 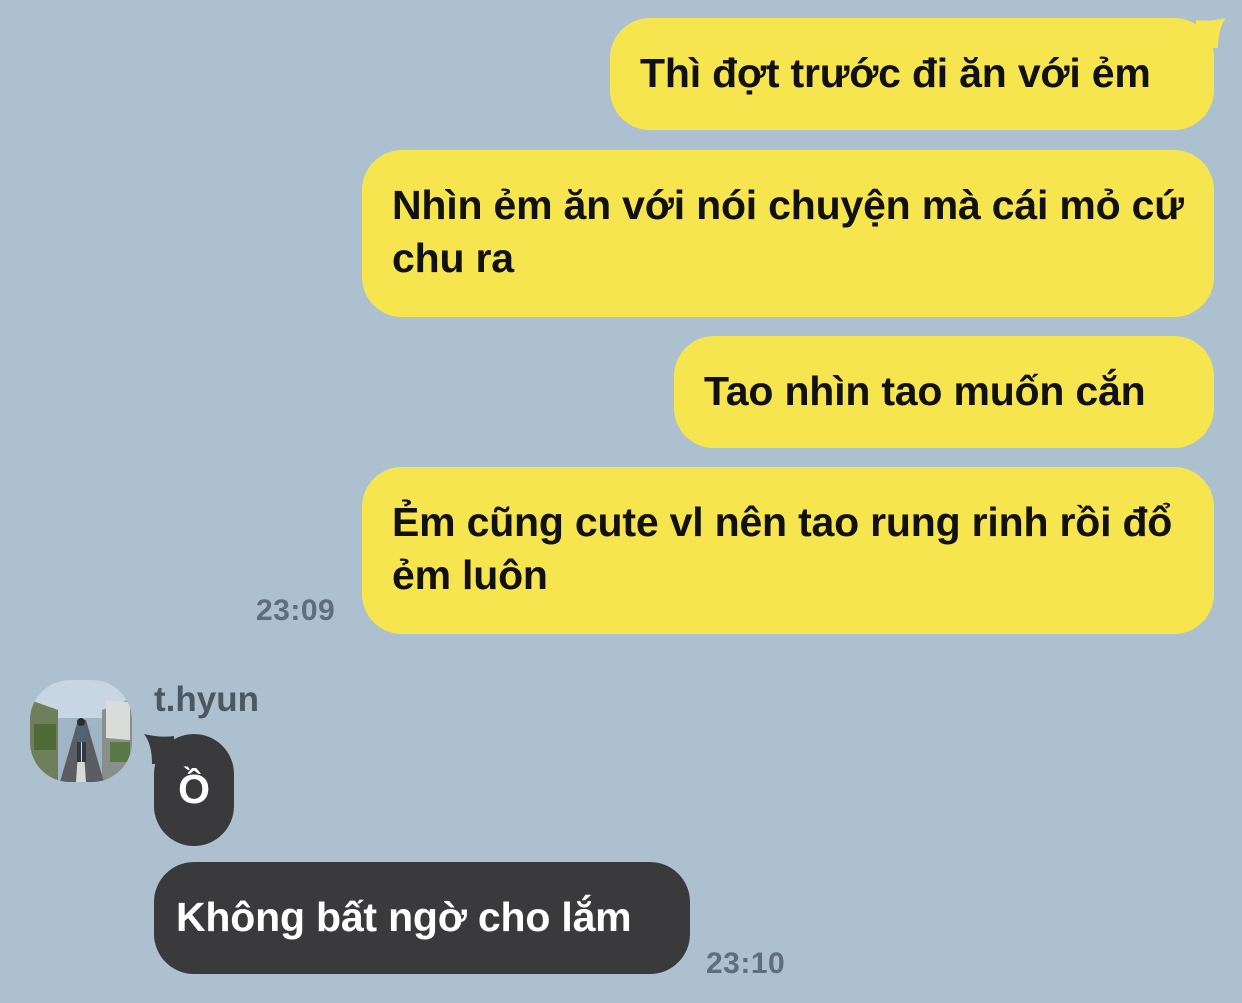 I want to click on message-text: Thì đợt trước đi ăn với ẻm, so click(x=895, y=73).